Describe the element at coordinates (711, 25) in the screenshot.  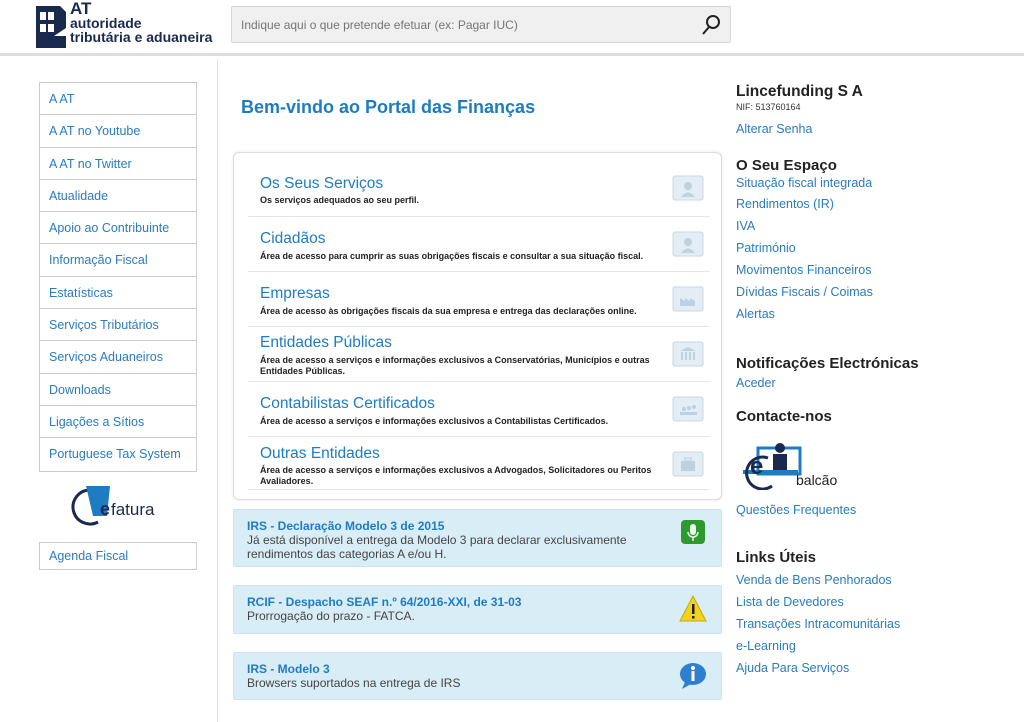
I see `search-icon` at that location.